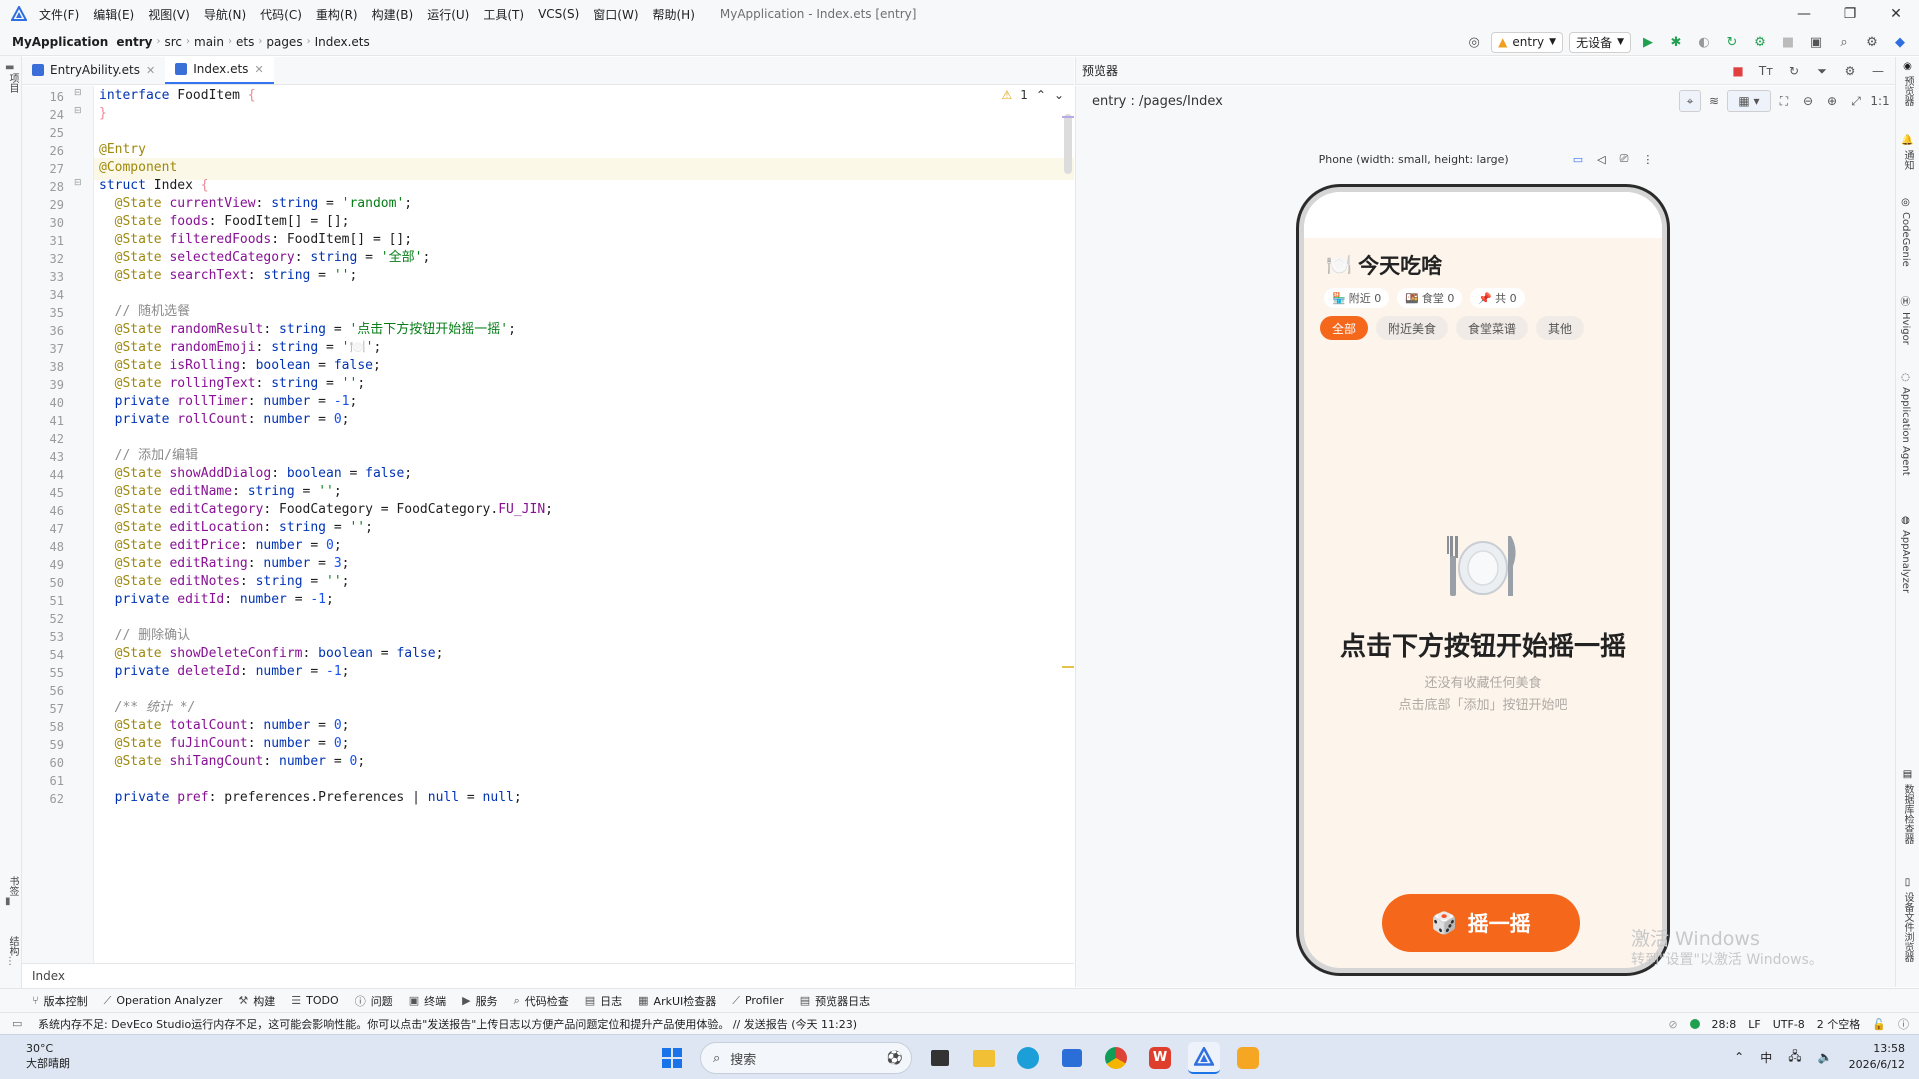 The image size is (1919, 1079). I want to click on task-view-icon, so click(940, 1058).